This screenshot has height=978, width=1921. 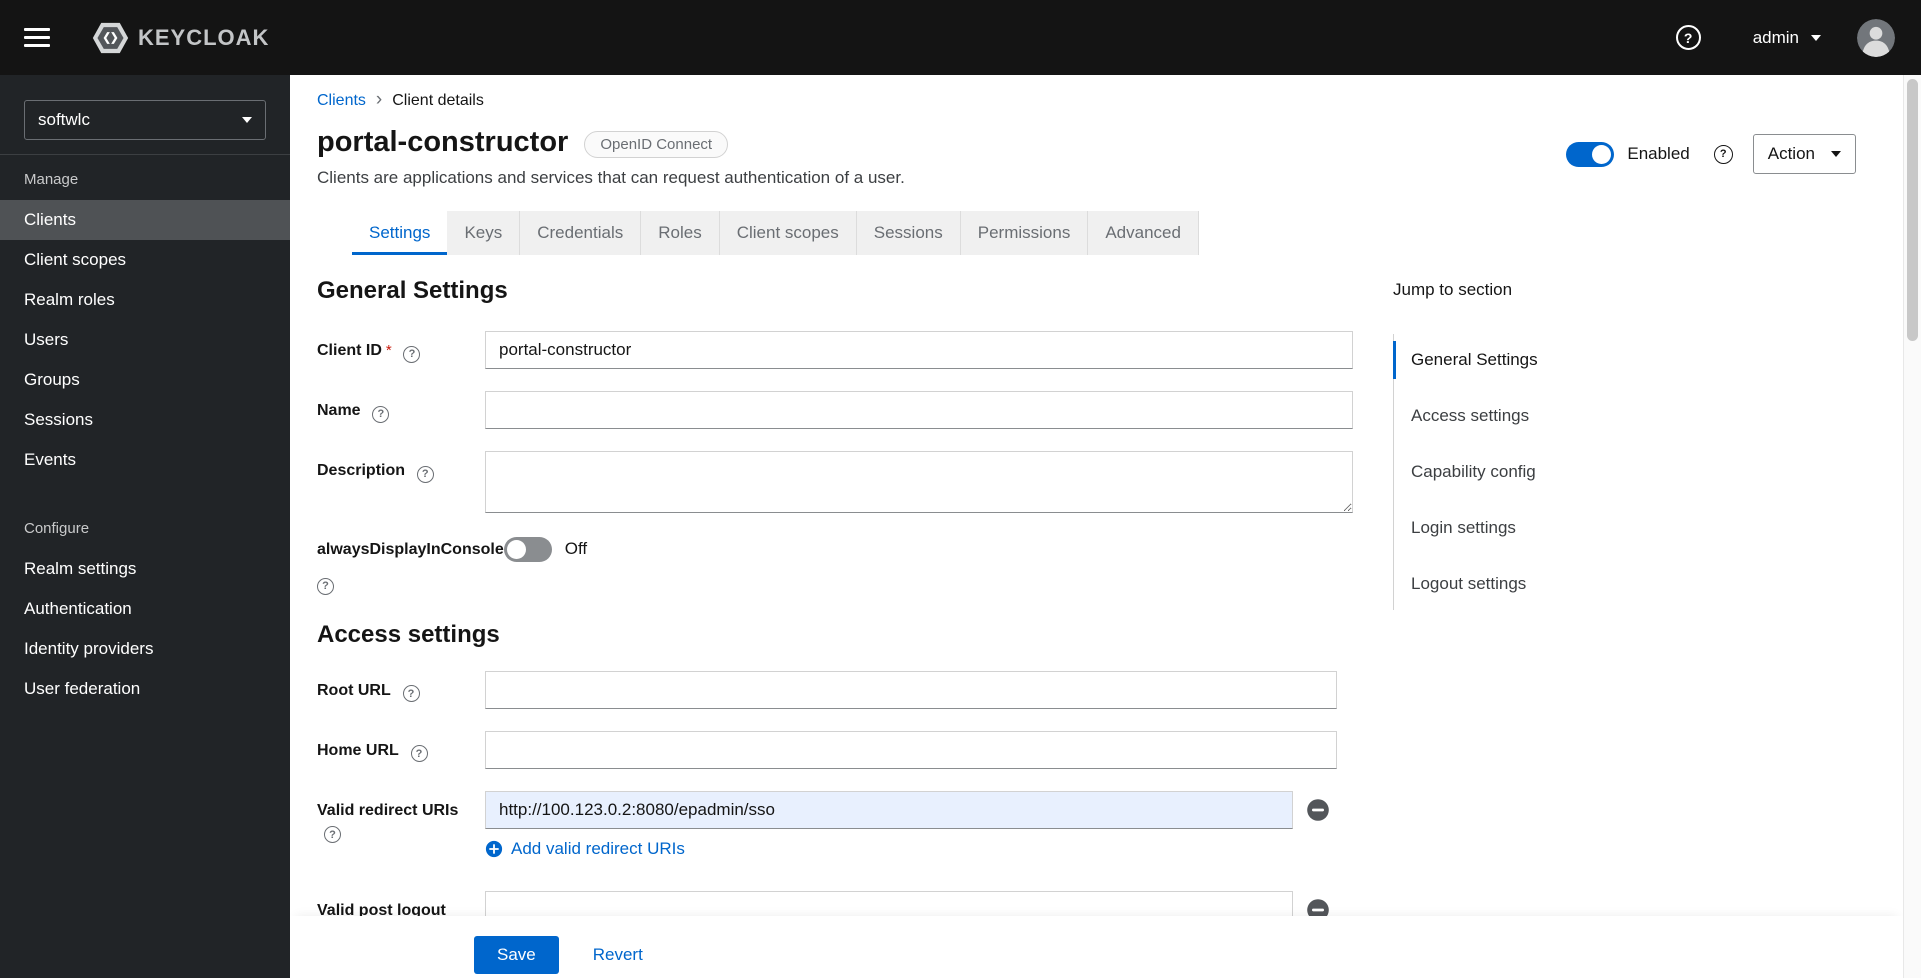 I want to click on help-icon, so click(x=1688, y=37).